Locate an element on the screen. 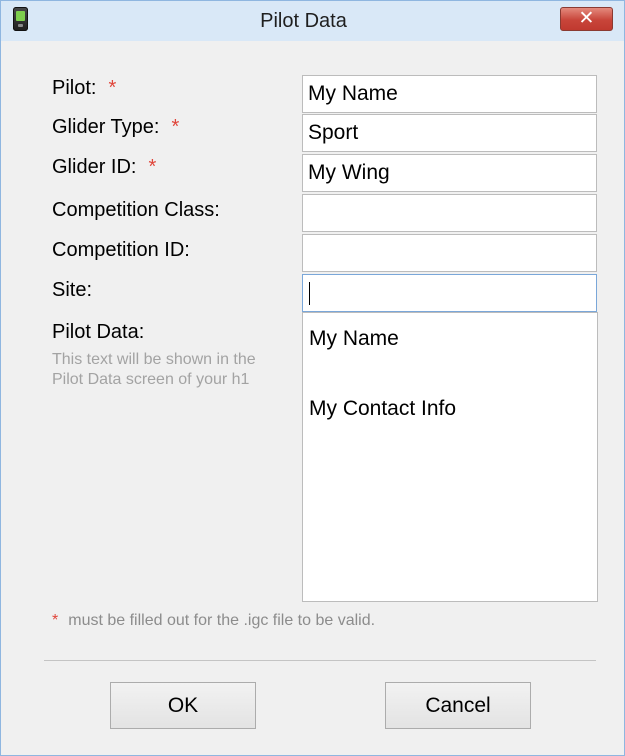 This screenshot has width=625, height=756. pilot-data-line: My Name is located at coordinates (354, 338).